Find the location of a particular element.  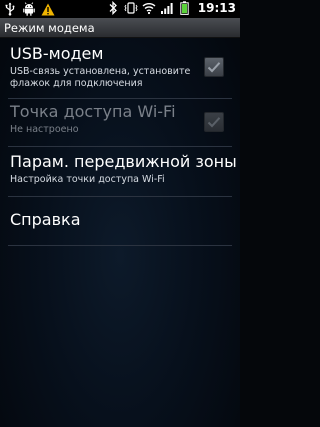

system-icons: 19:13 is located at coordinates (171, 8).